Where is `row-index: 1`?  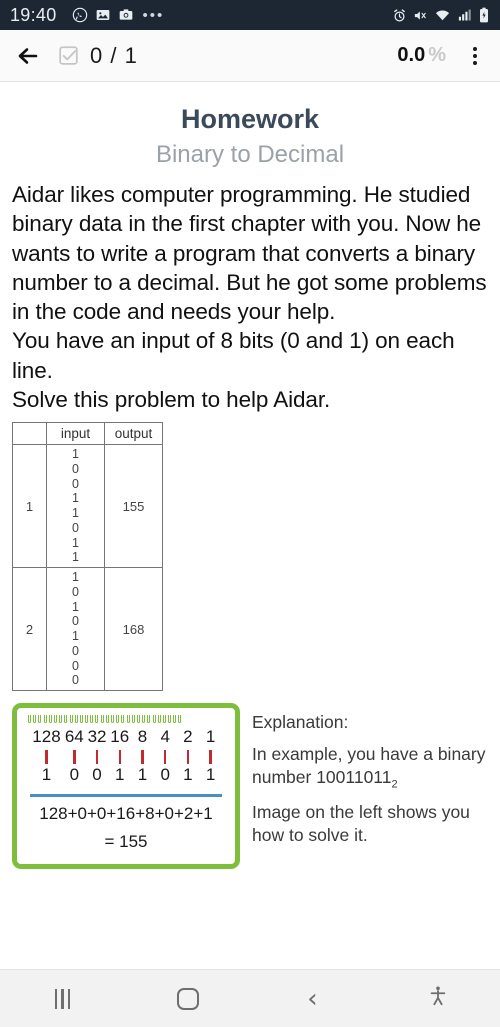
row-index: 1 is located at coordinates (29, 506).